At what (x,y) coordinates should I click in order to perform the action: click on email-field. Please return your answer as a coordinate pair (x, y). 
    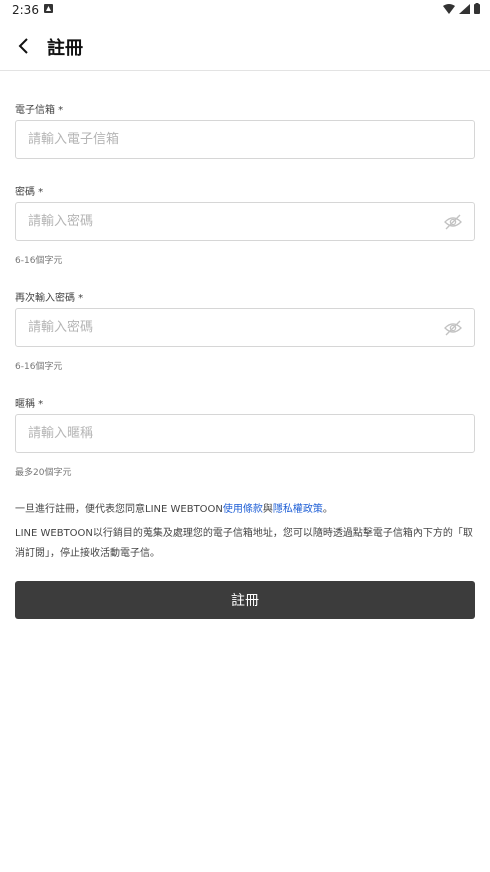
    Looking at the image, I should click on (245, 139).